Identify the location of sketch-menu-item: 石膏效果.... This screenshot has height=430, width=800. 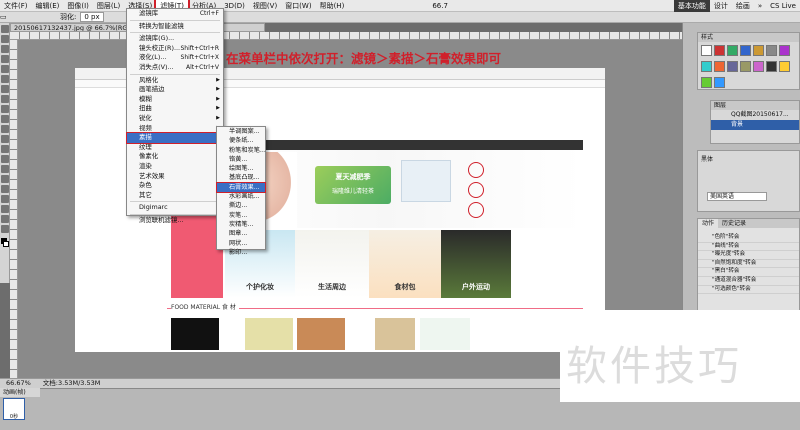
(241, 187).